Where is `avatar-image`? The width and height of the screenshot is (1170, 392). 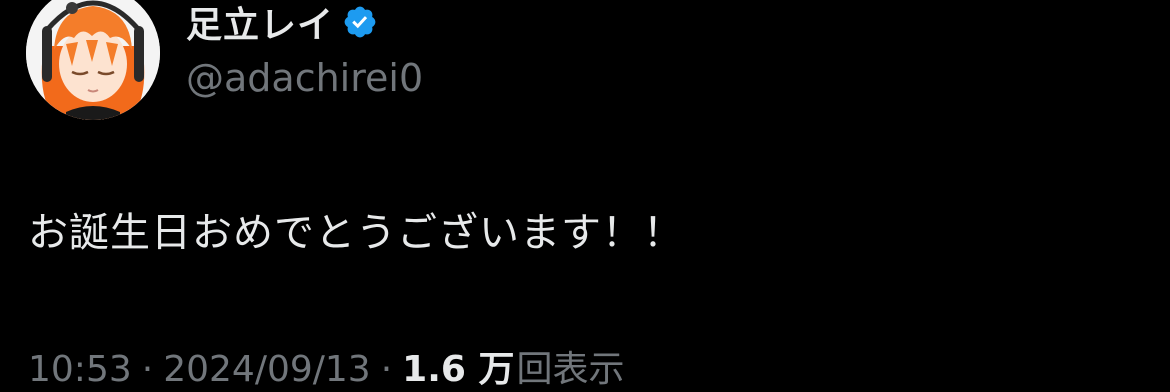
avatar-image is located at coordinates (93, 60).